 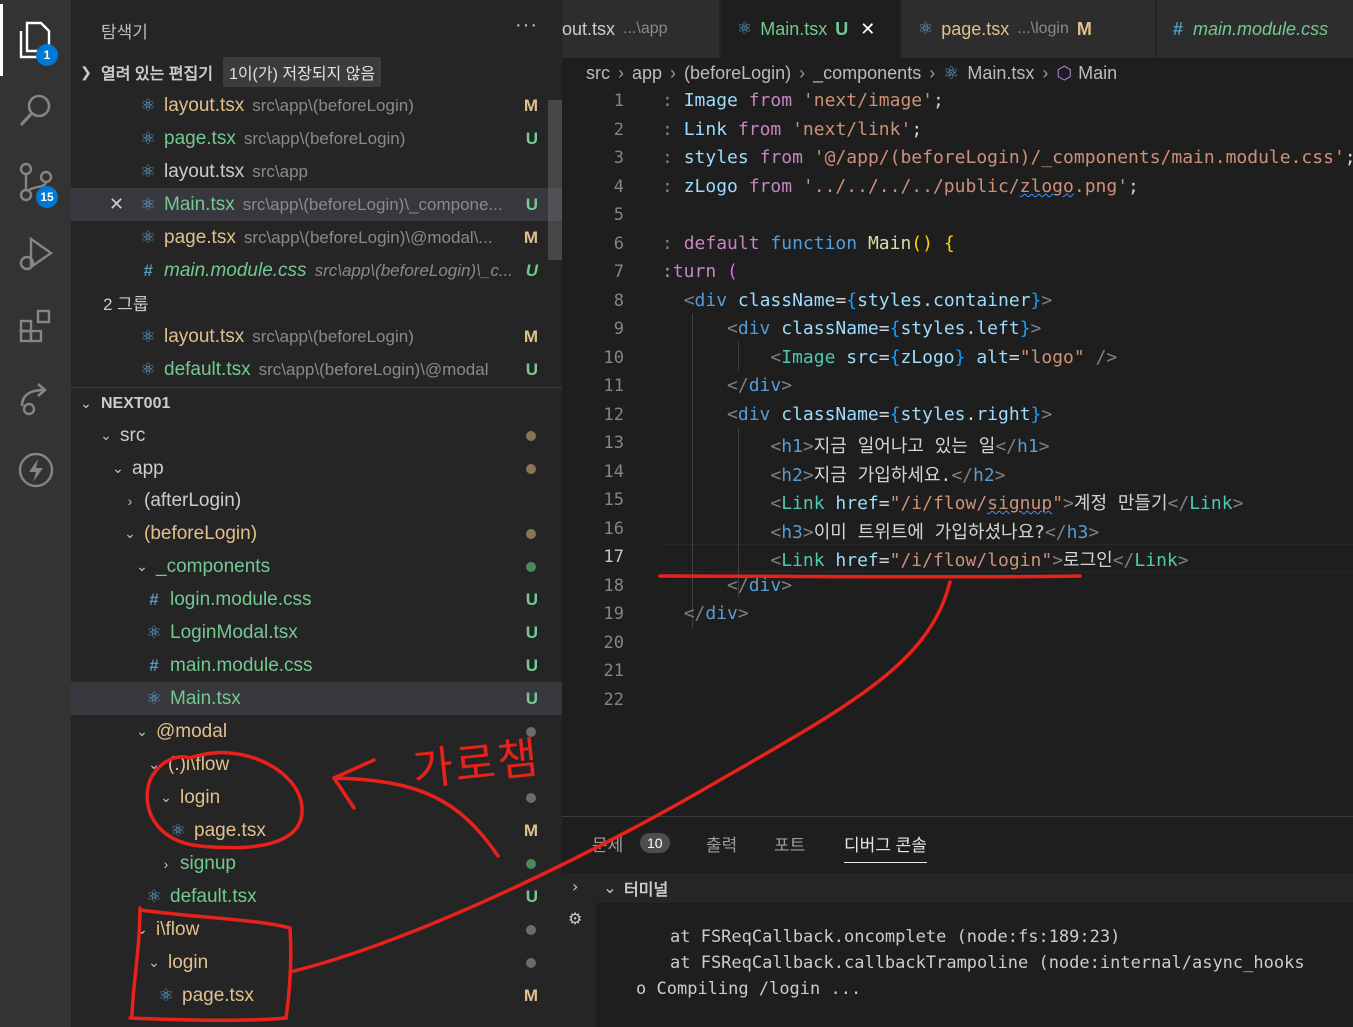 I want to click on tree-folder-flow: ⌄ i\flow, so click(x=316, y=929).